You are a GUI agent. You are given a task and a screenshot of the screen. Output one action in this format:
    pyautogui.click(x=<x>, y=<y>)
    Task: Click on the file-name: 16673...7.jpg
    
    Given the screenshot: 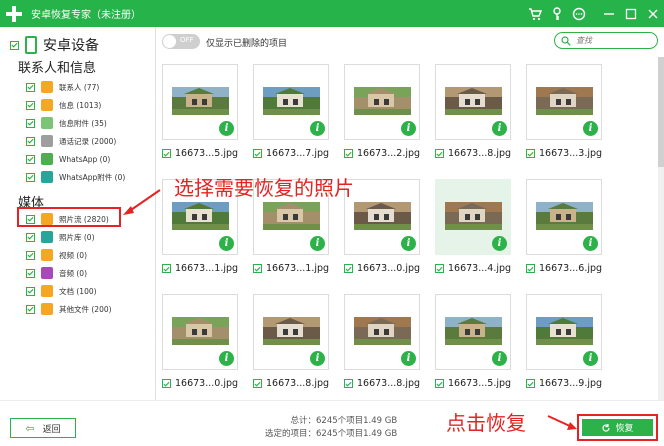 What is the action you would take?
    pyautogui.click(x=291, y=153)
    